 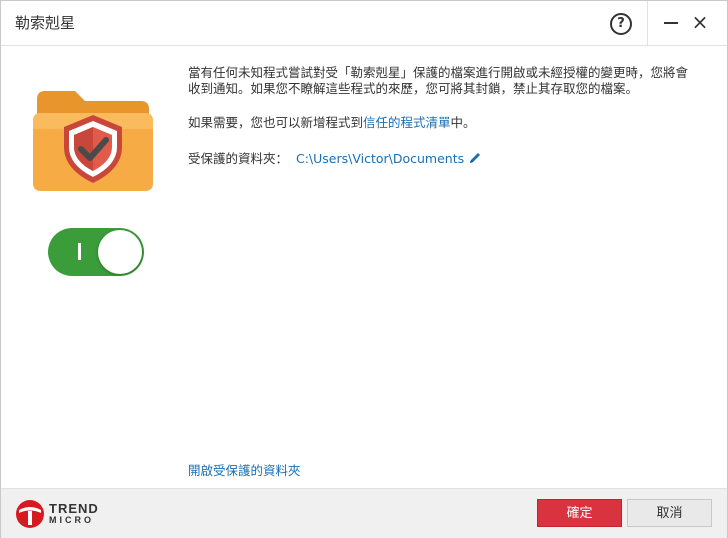 What do you see at coordinates (79, 251) in the screenshot?
I see `toggle-on-indicator` at bounding box center [79, 251].